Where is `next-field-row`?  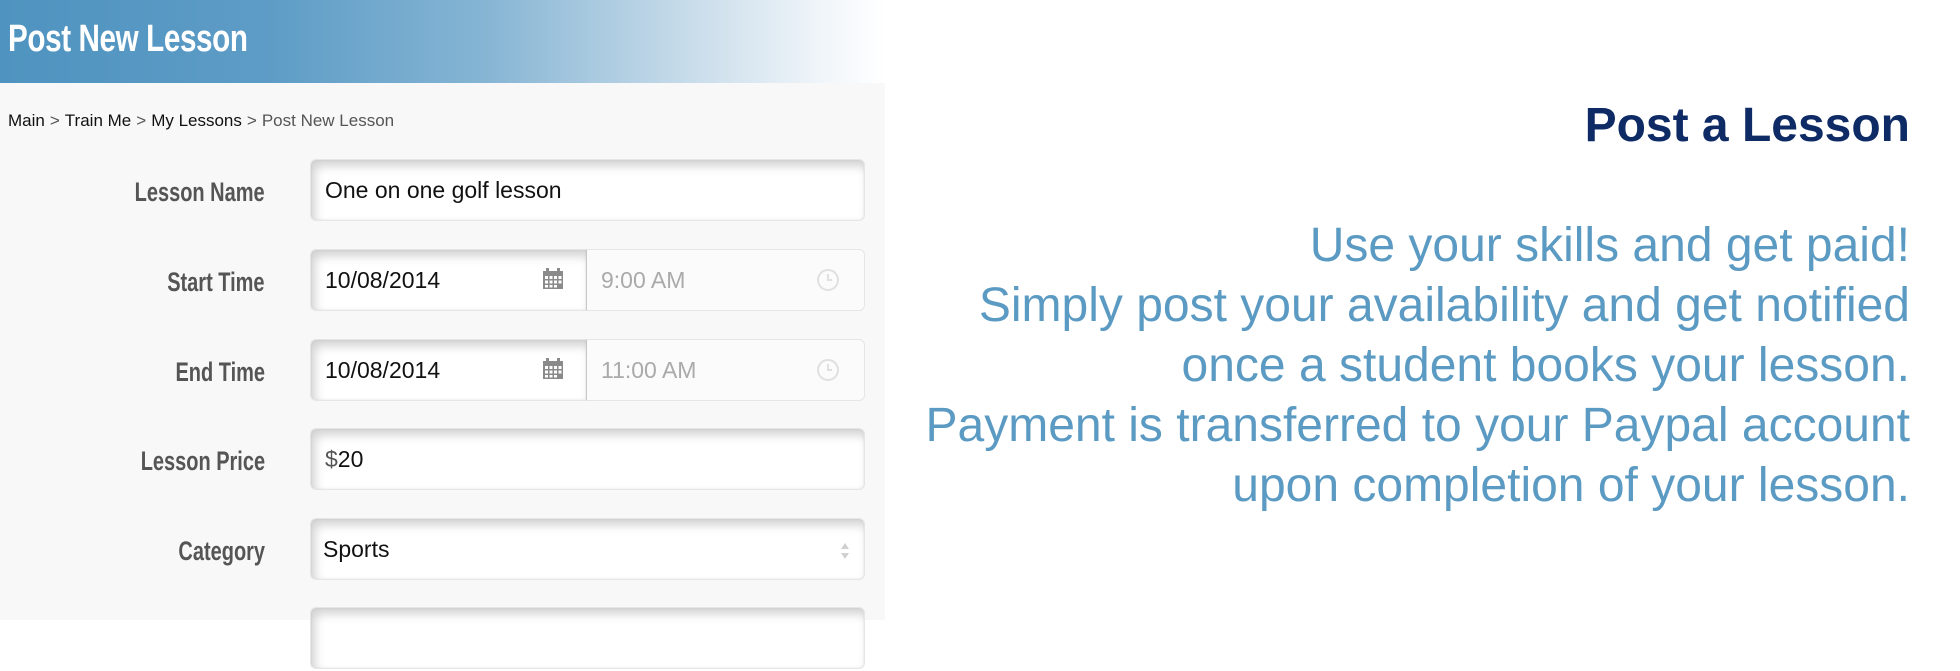
next-field-row is located at coordinates (442, 639).